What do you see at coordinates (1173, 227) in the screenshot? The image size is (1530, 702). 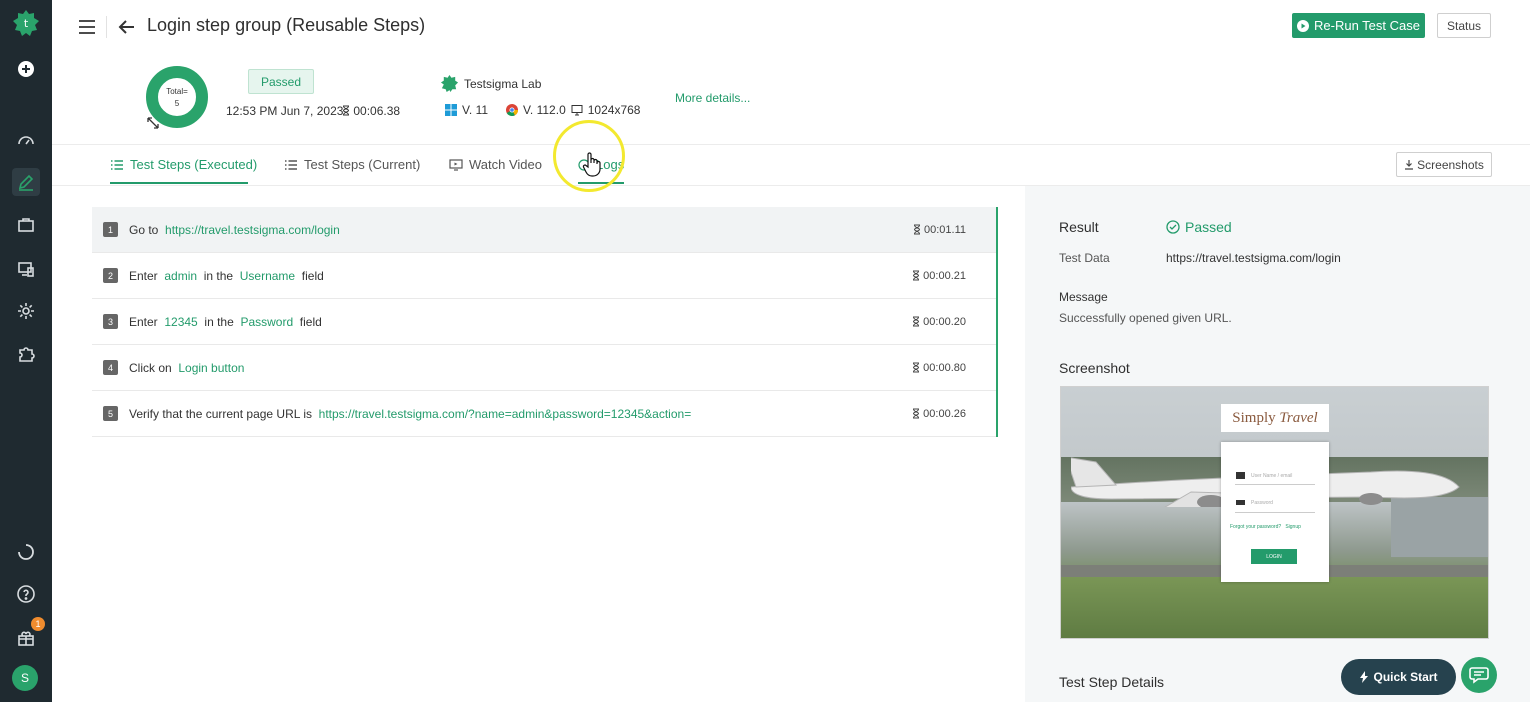 I see `check-circle-icon` at bounding box center [1173, 227].